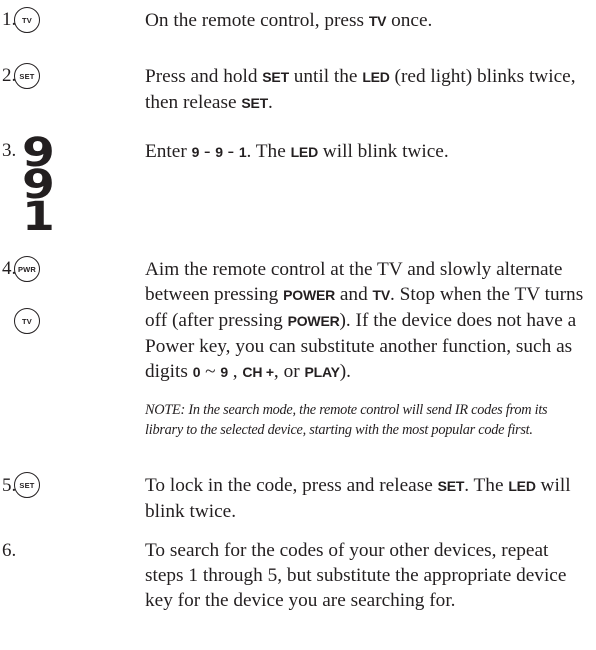 This screenshot has width=596, height=650. I want to click on step-text: On the remote control, press TV once., so click(366, 21).